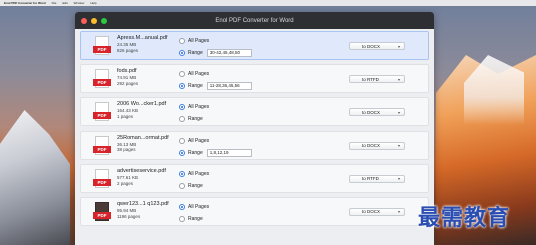  Describe the element at coordinates (93, 3) in the screenshot. I see `menu-help: Help` at that location.